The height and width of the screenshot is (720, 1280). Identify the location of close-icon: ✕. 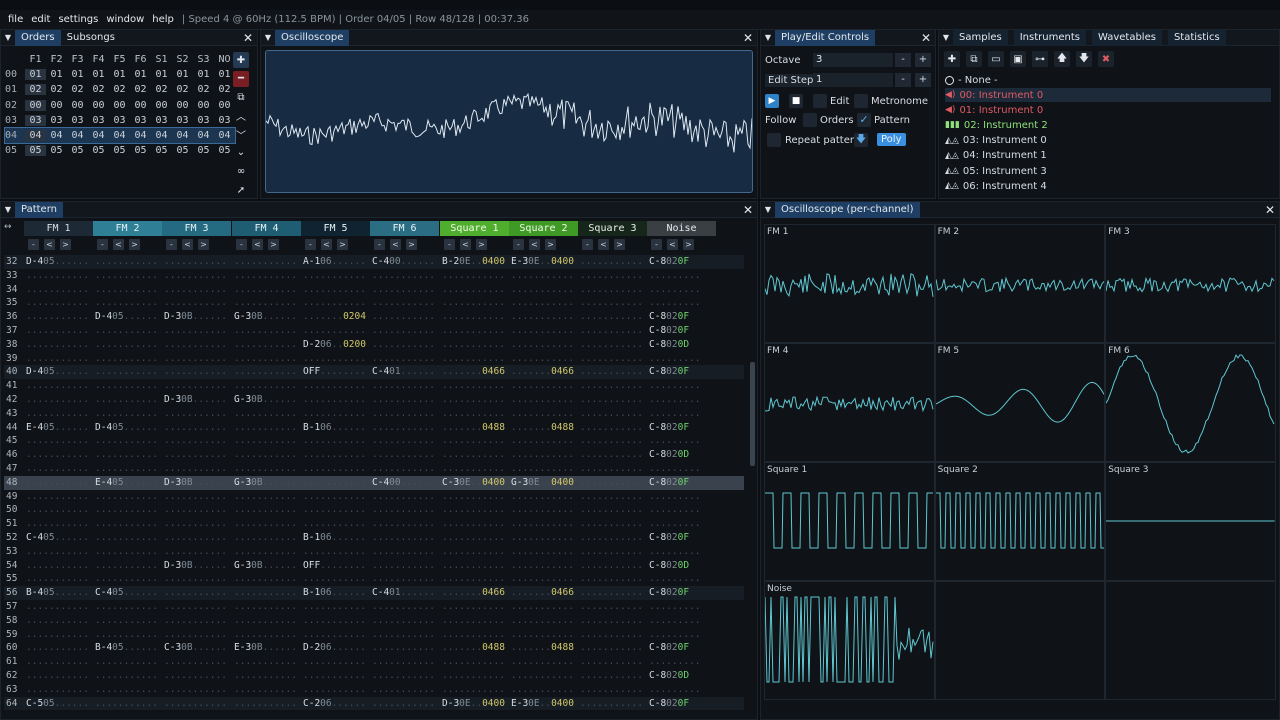
(748, 38).